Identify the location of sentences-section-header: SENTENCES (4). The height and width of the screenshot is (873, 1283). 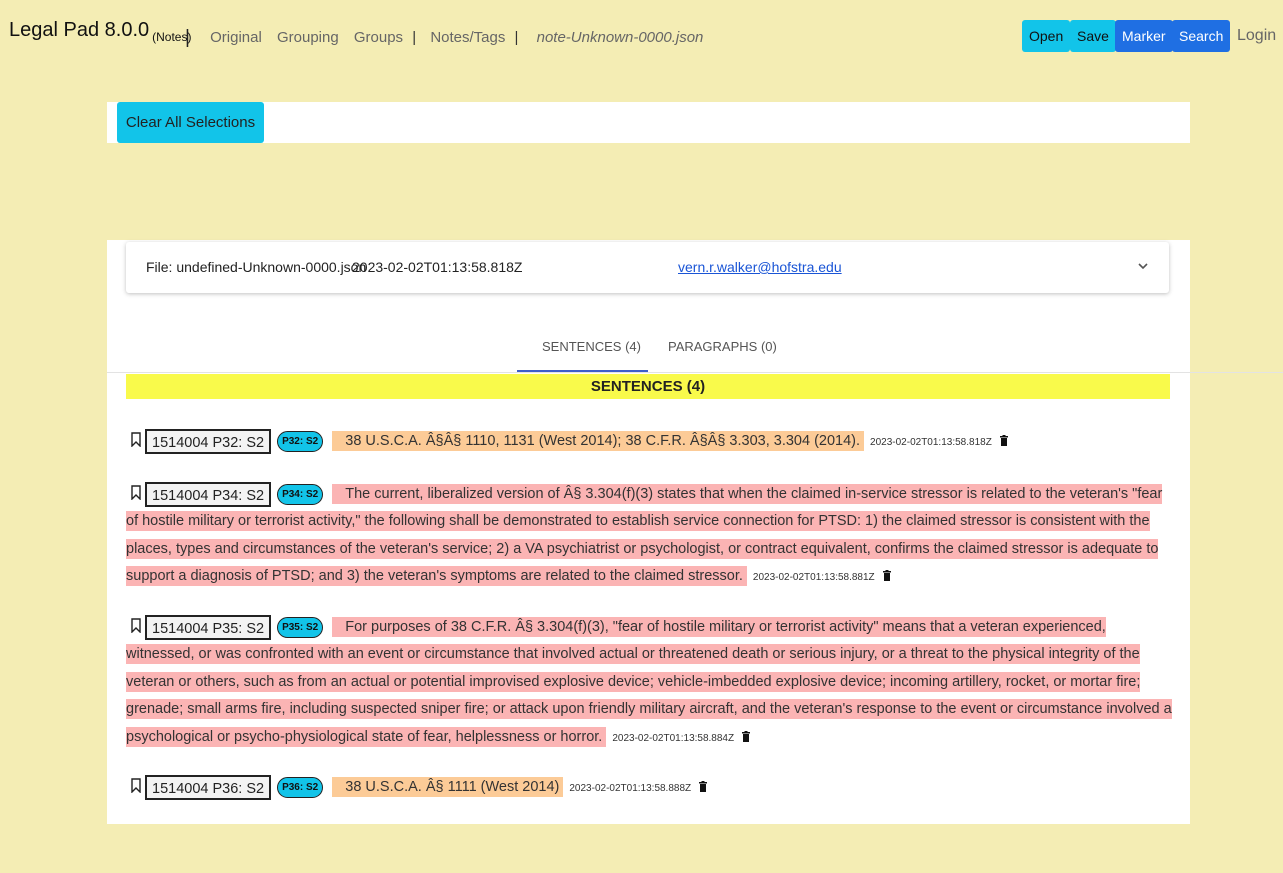
(648, 386).